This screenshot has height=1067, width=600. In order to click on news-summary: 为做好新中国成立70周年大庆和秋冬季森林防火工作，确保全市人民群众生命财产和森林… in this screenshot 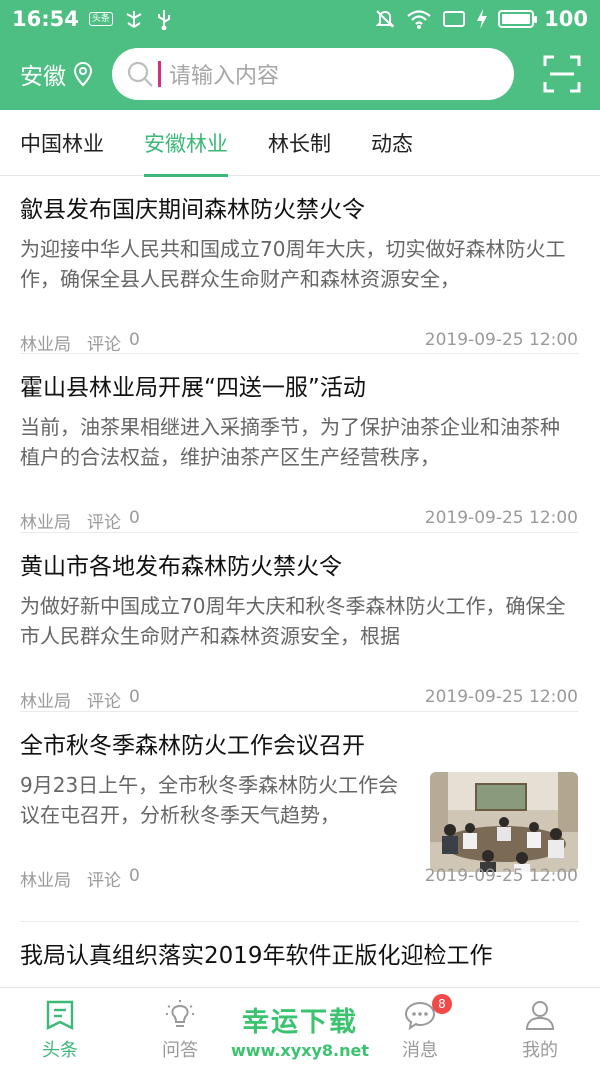, I will do `click(293, 621)`.